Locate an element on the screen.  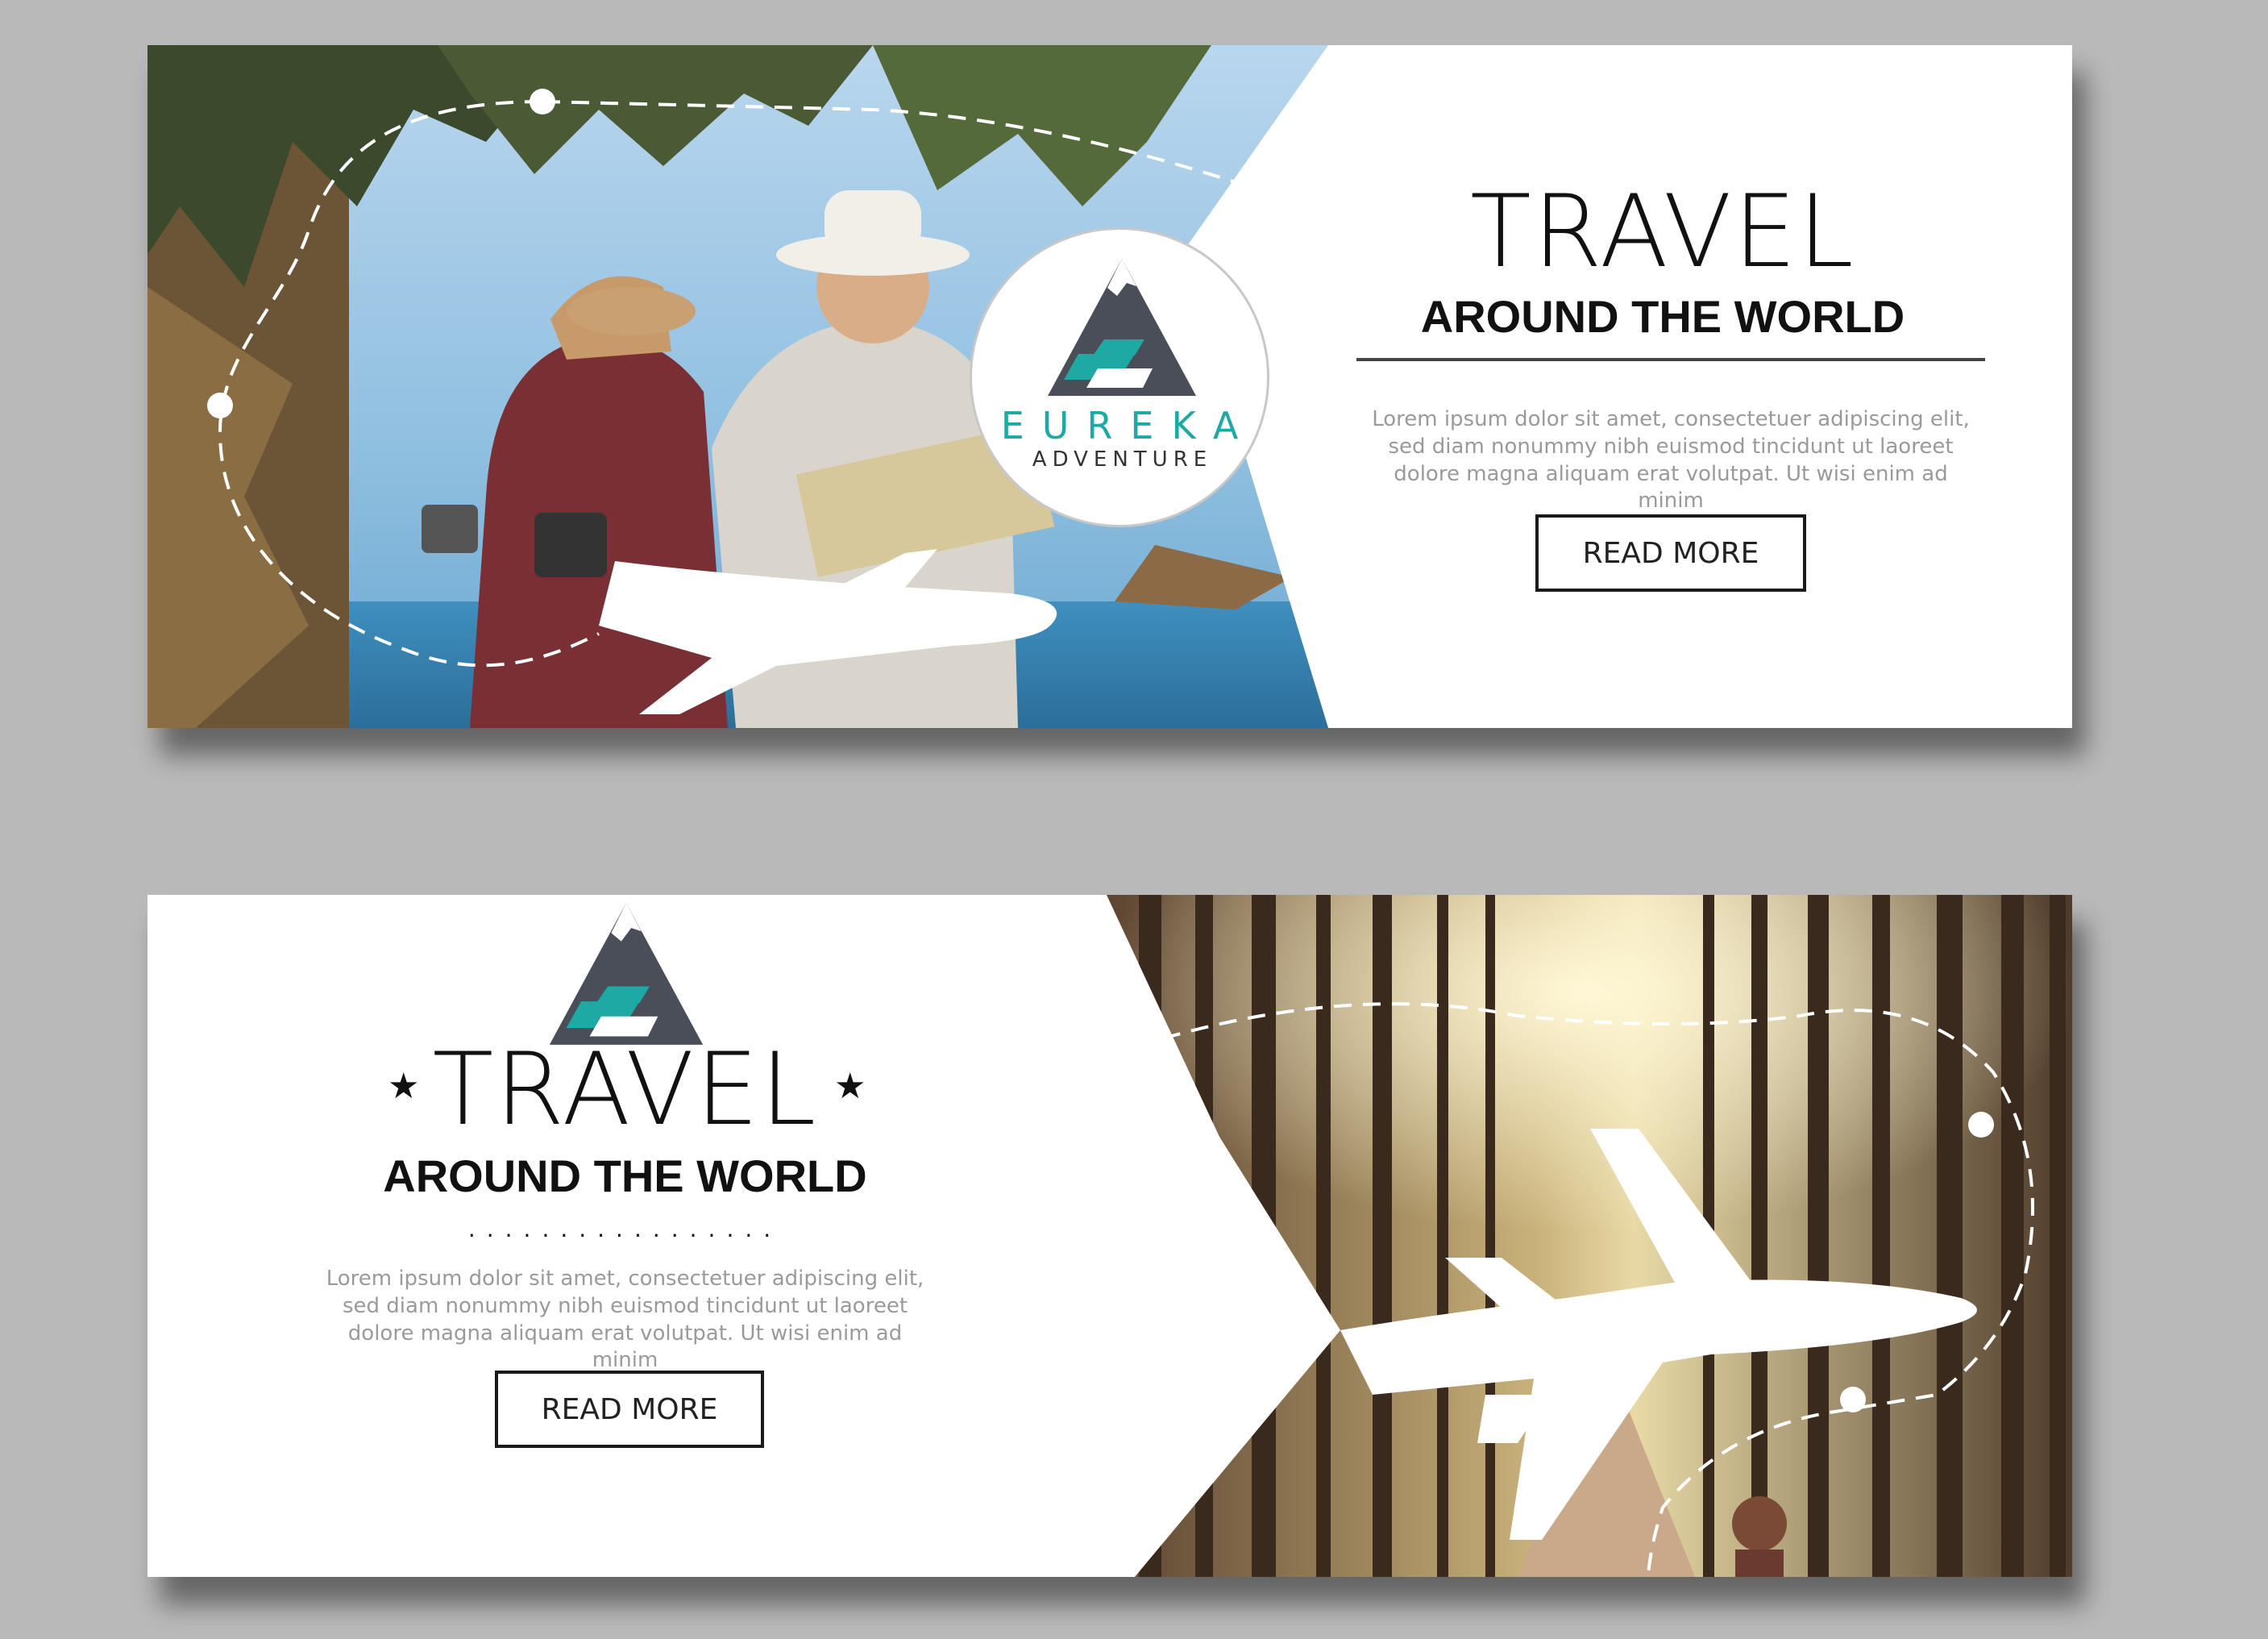
brand-tagline: ADVENTURE is located at coordinates (1122, 459).